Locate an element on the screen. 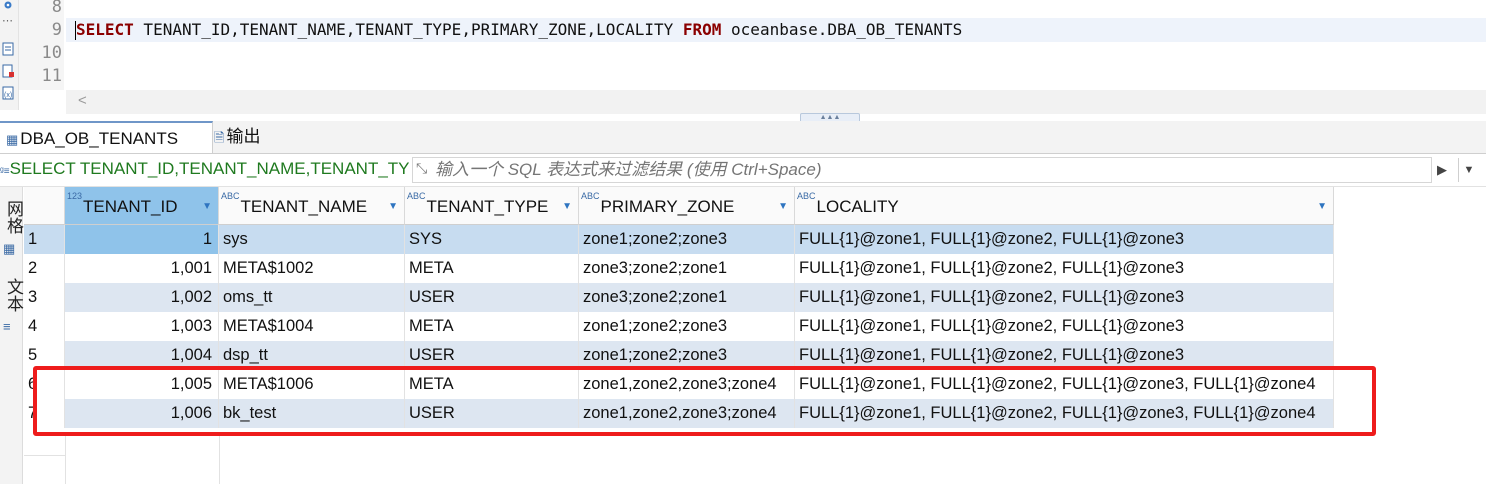 This screenshot has height=484, width=1486. expand-filter-icon: ⤡ is located at coordinates (421, 168).